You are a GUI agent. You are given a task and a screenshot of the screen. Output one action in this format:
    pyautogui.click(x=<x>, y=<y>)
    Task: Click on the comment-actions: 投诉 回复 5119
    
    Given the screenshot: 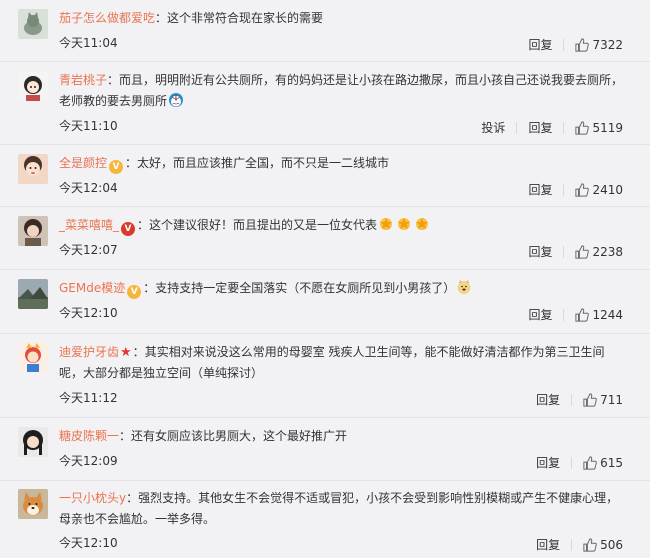 What is the action you would take?
    pyautogui.click(x=552, y=127)
    